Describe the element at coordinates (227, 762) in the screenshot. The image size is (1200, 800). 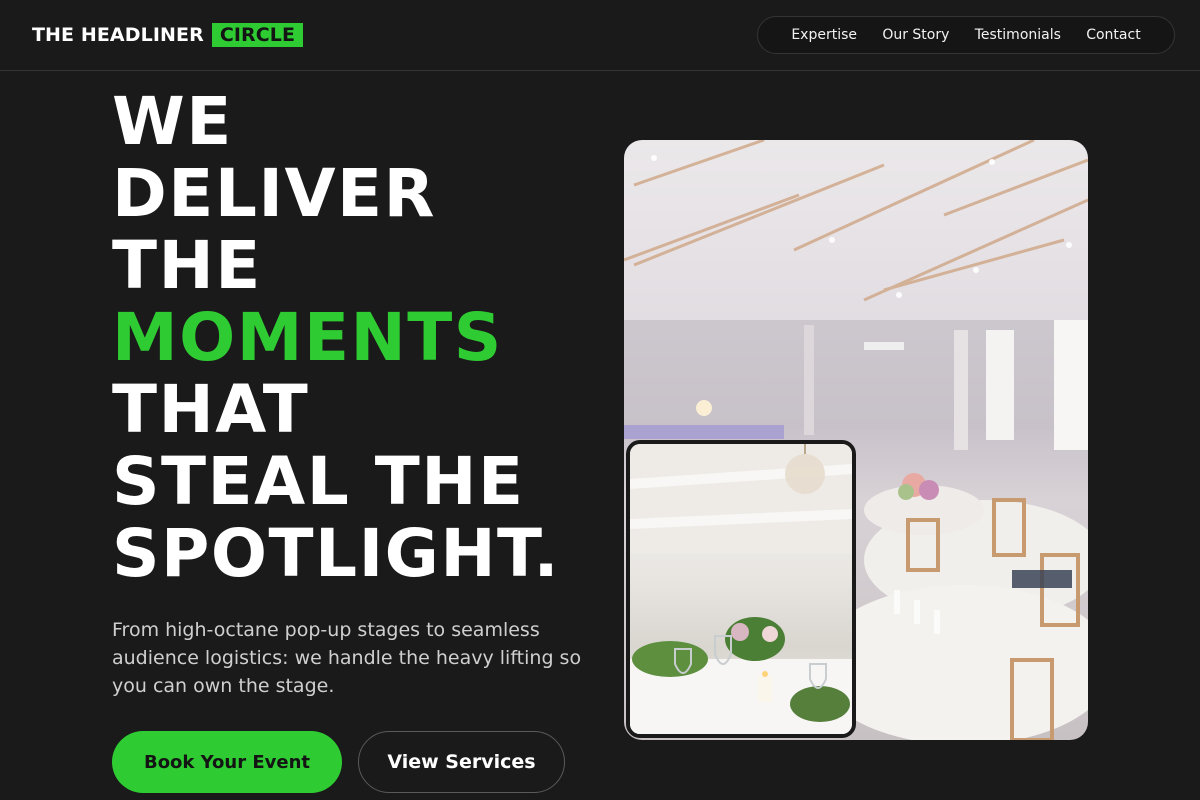
I see `book-event-button: Book Your Event` at that location.